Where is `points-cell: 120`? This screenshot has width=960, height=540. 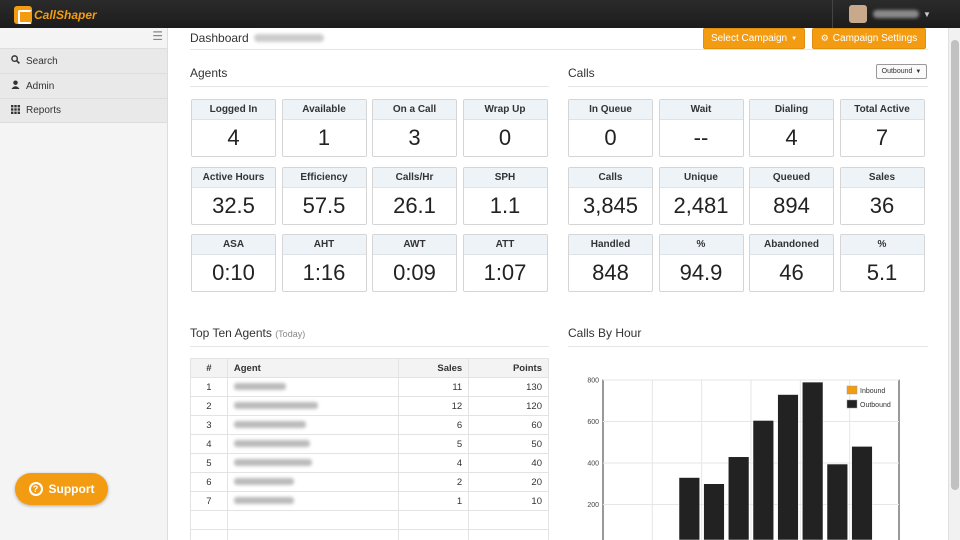 points-cell: 120 is located at coordinates (508, 406).